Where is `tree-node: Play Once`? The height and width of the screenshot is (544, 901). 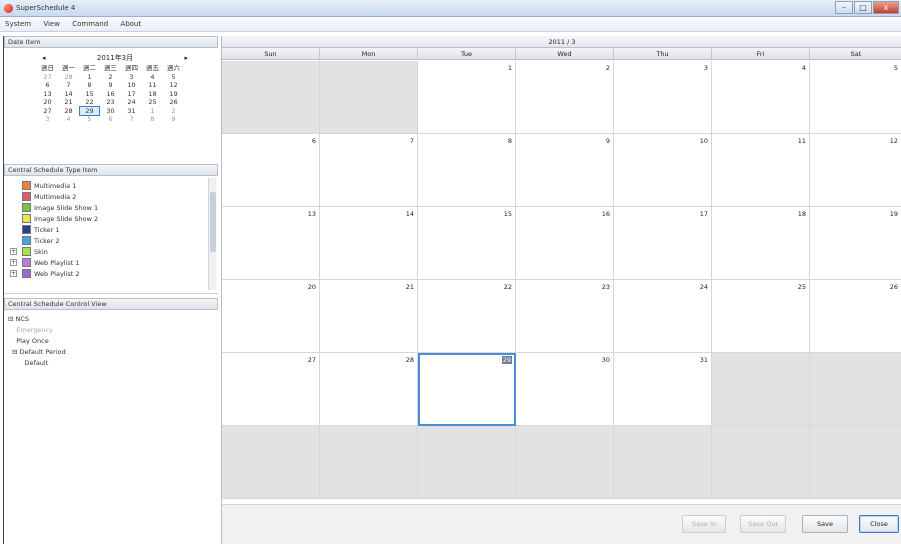
tree-node: Play Once is located at coordinates (37, 341).